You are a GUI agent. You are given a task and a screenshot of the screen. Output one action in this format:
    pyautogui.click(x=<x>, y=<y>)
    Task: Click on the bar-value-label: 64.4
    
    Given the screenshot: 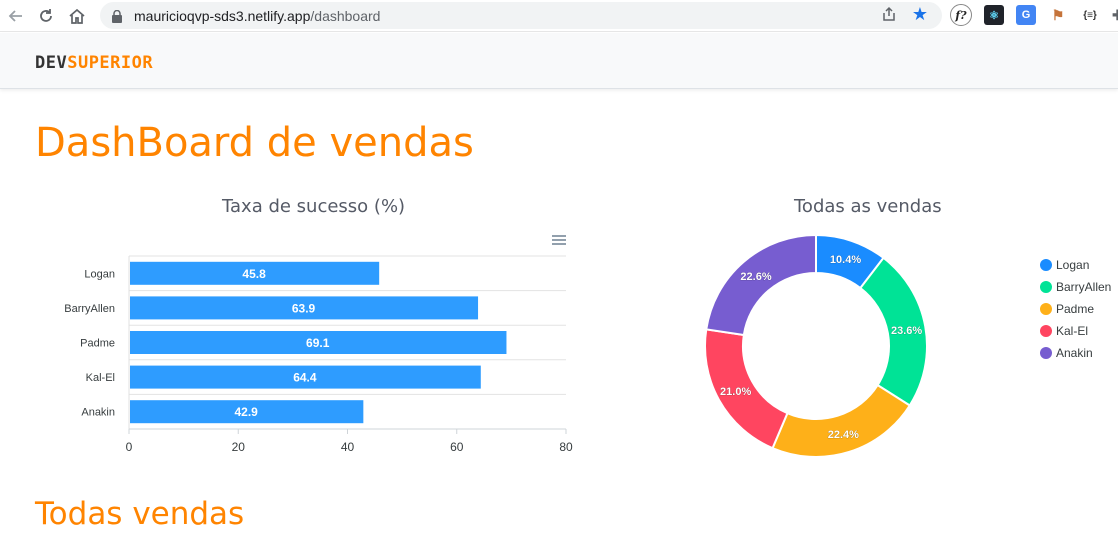 What is the action you would take?
    pyautogui.click(x=305, y=378)
    